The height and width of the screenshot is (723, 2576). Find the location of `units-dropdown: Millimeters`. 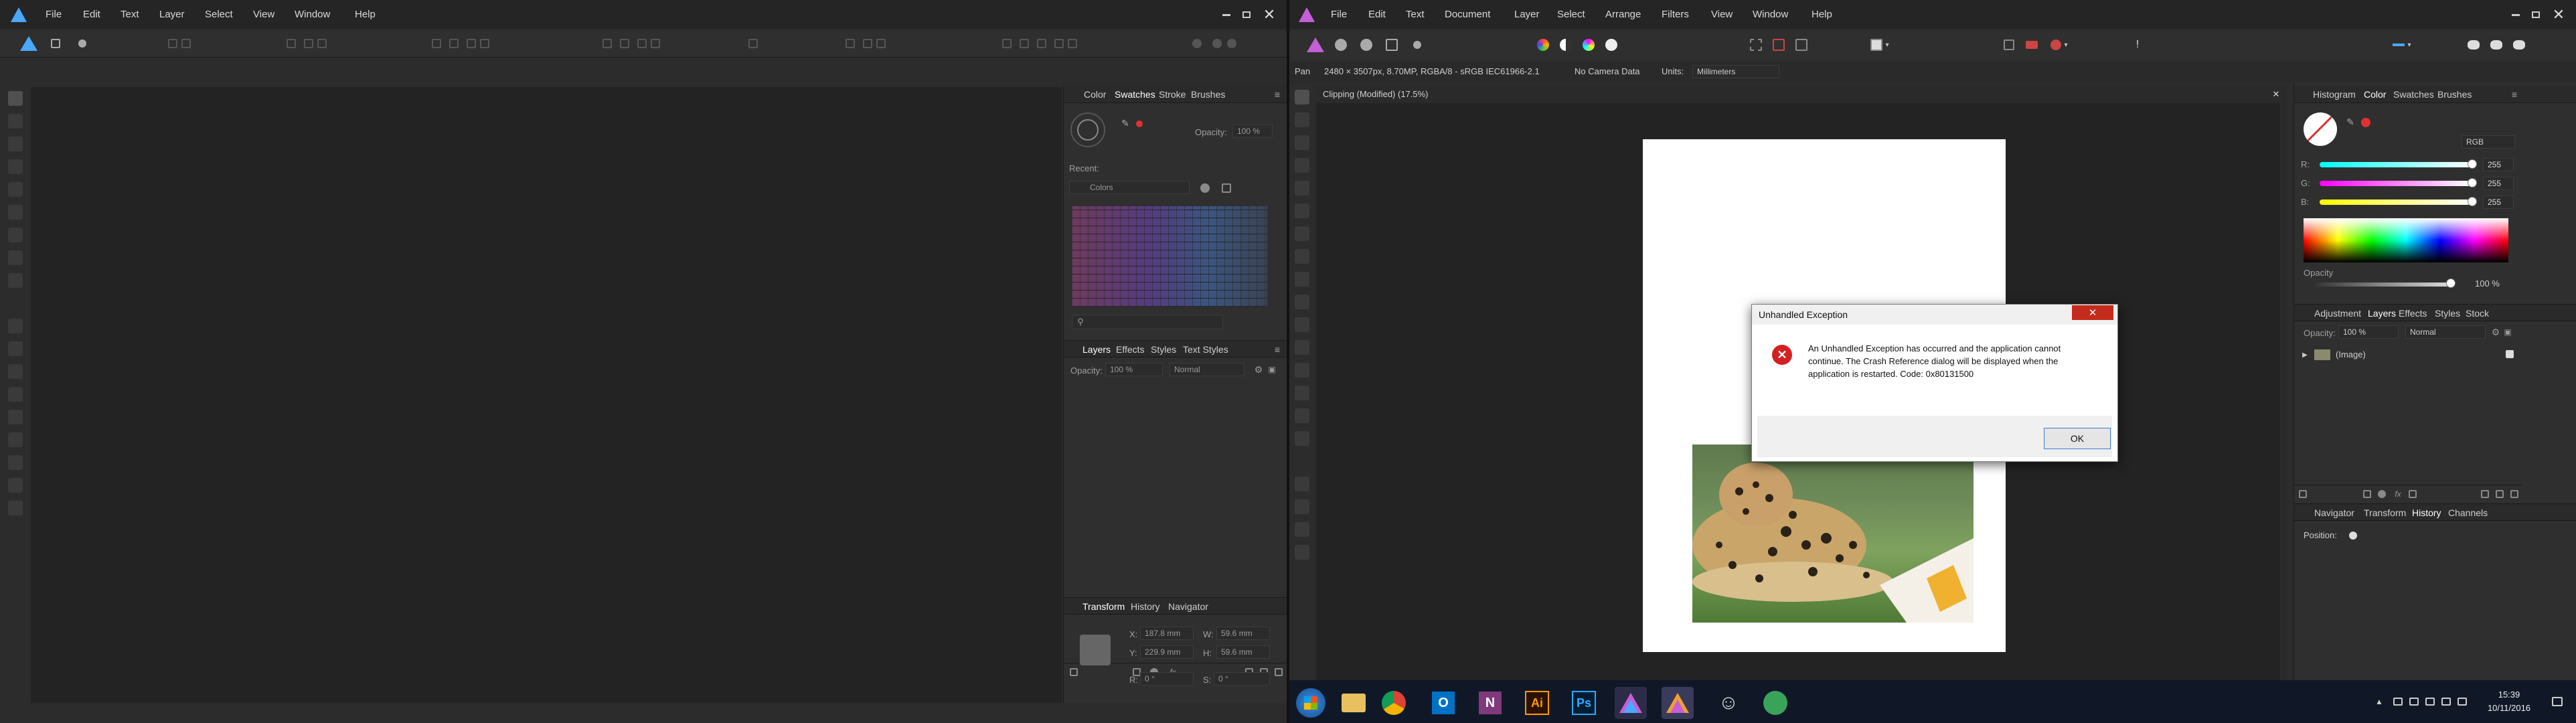

units-dropdown: Millimeters is located at coordinates (1736, 71).